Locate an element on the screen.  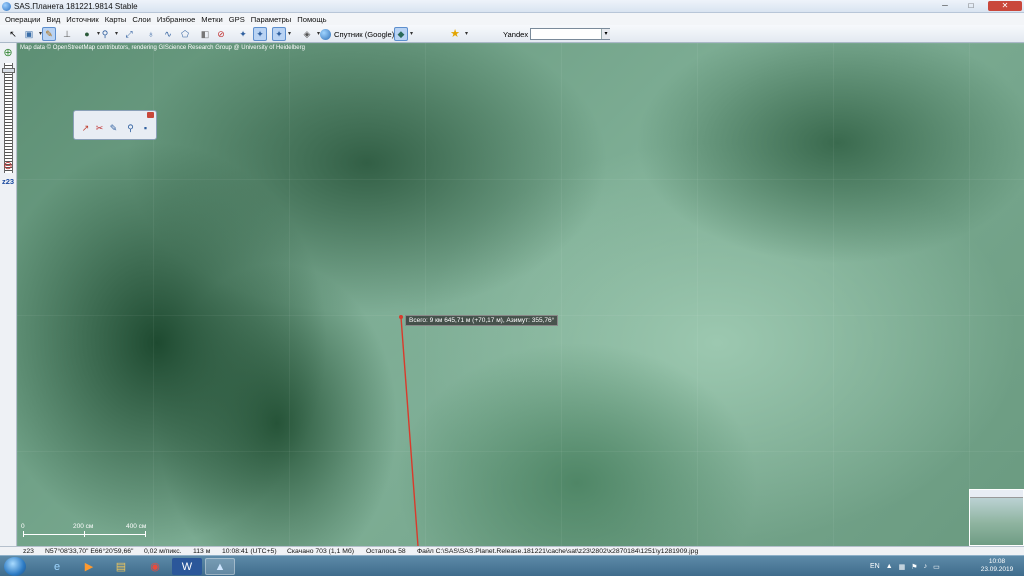
zoom-path-icon: ⚲ is located at coordinates (130, 128).